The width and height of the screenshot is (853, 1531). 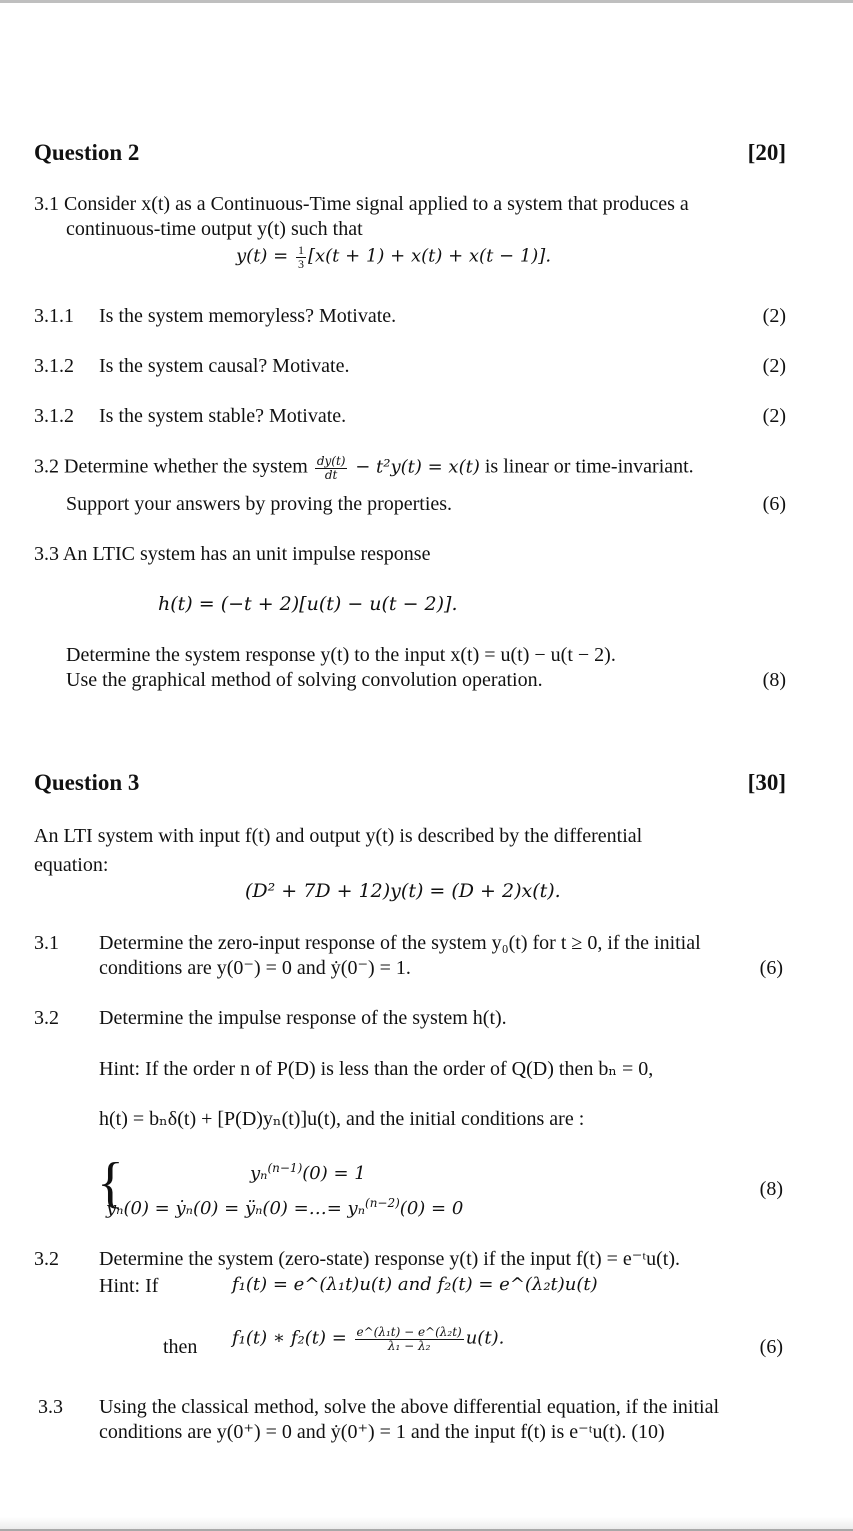 I want to click on subitem-number: 3.1.1, so click(x=54, y=316).